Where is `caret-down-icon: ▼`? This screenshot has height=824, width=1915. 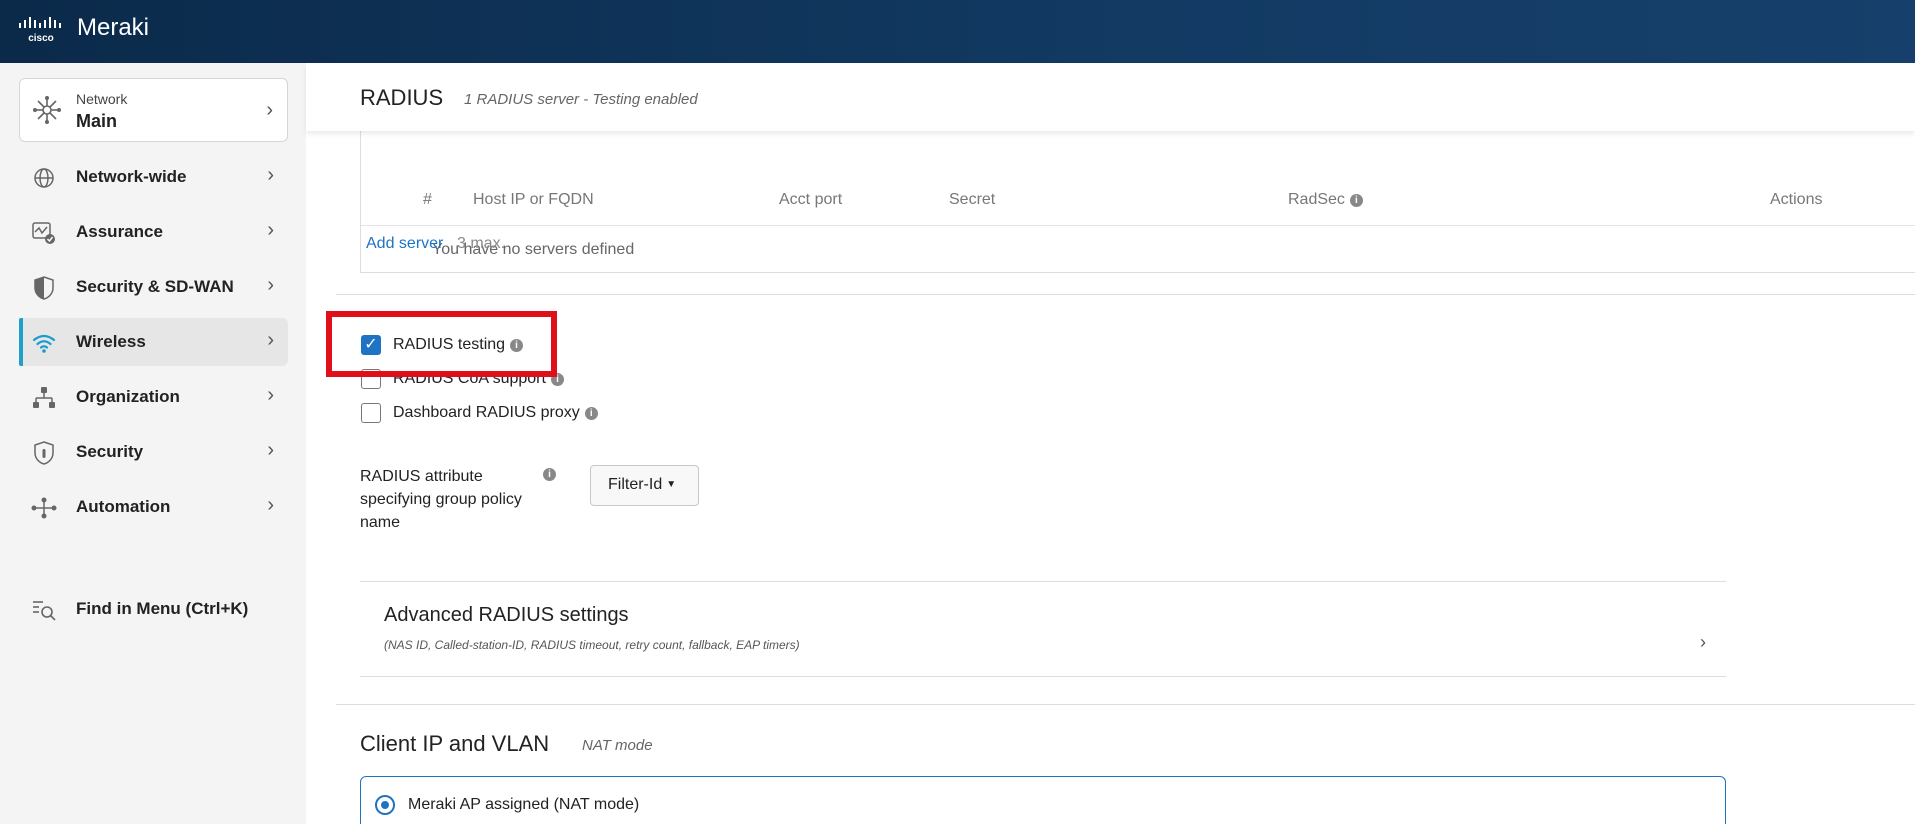 caret-down-icon: ▼ is located at coordinates (671, 484).